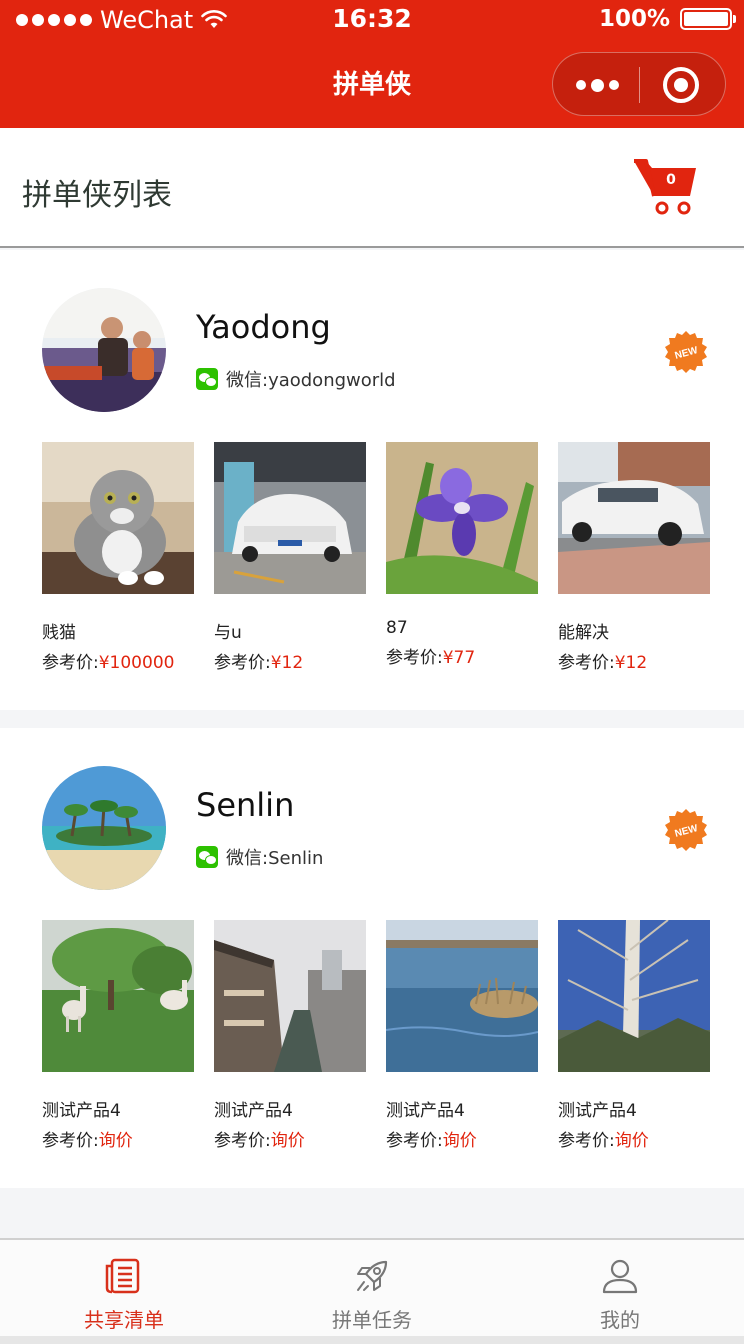 This screenshot has height=1344, width=744. I want to click on tab-shared-list: 共享清单, so click(124, 1289).